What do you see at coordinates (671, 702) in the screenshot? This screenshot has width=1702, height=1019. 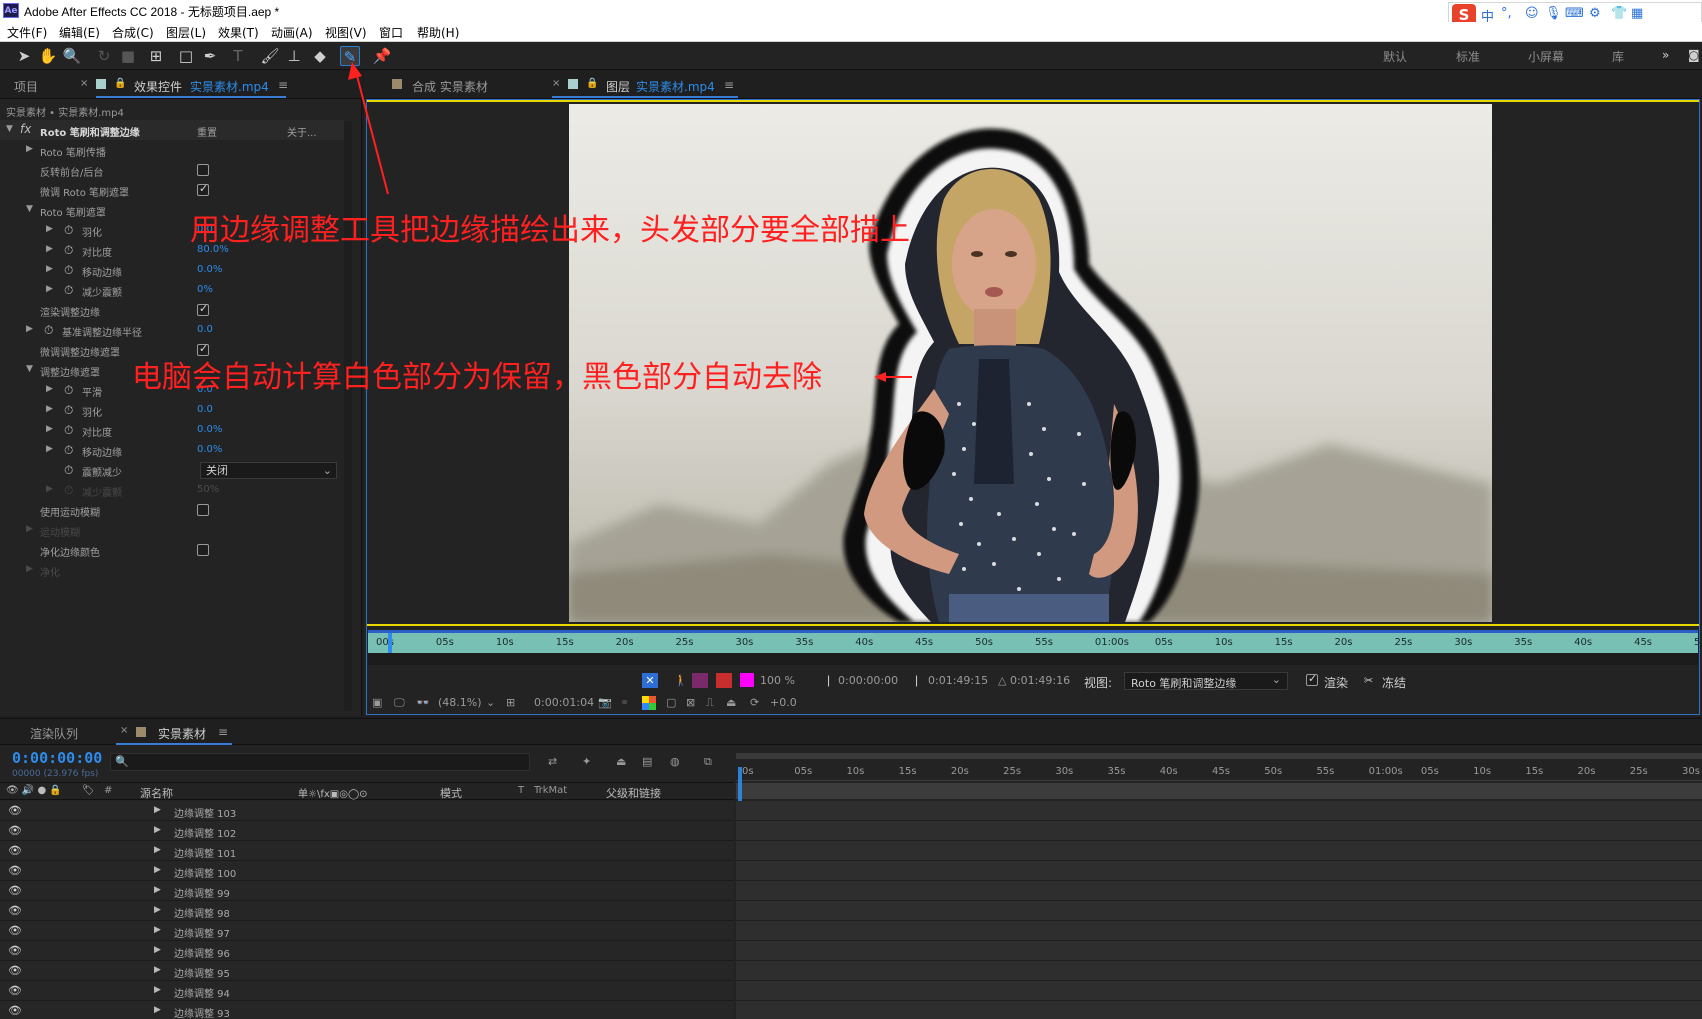 I see `region-of-interest-icon: ▢` at bounding box center [671, 702].